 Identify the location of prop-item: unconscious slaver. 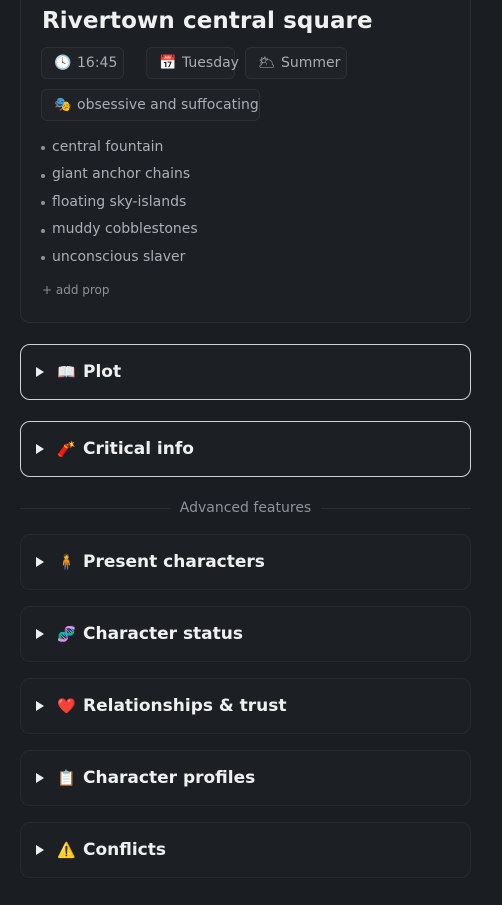
(119, 257).